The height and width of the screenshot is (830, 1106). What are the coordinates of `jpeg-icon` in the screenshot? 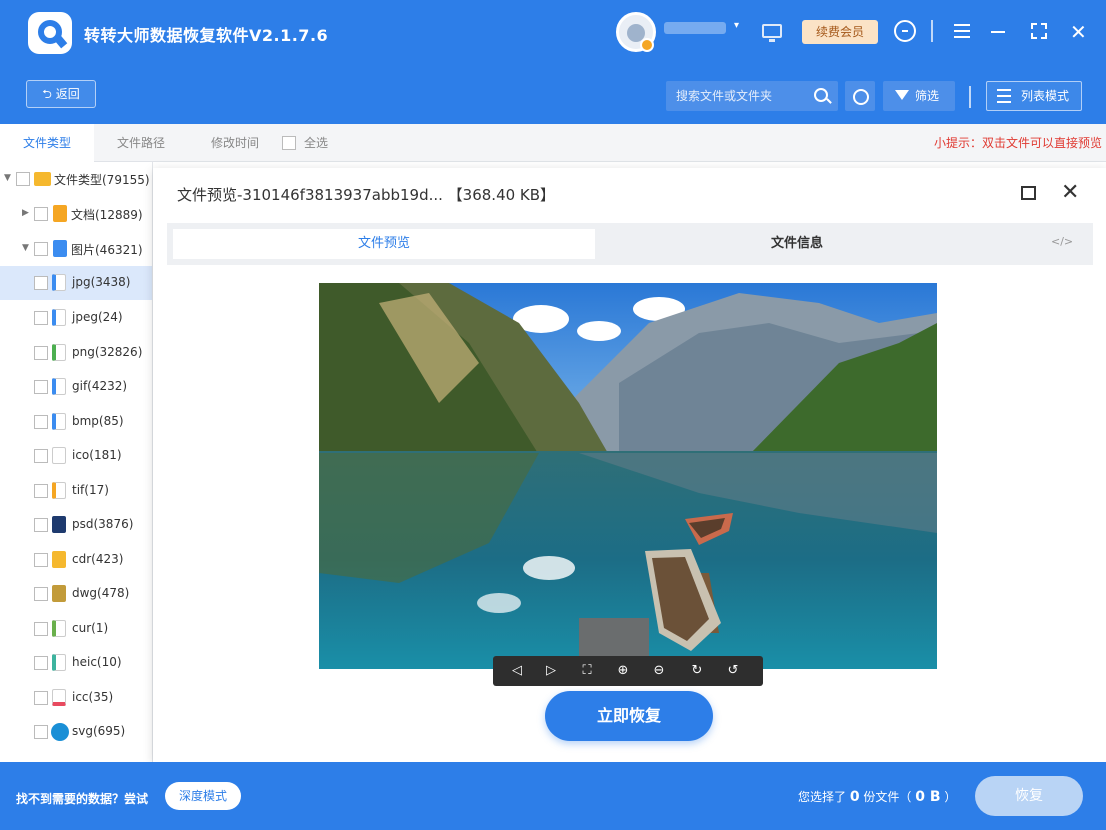 It's located at (59, 317).